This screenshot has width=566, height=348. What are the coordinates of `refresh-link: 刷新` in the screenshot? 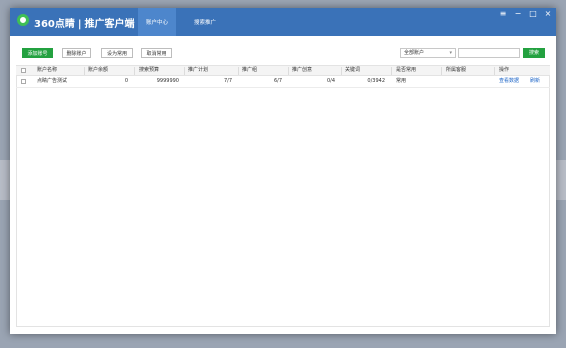 It's located at (535, 81).